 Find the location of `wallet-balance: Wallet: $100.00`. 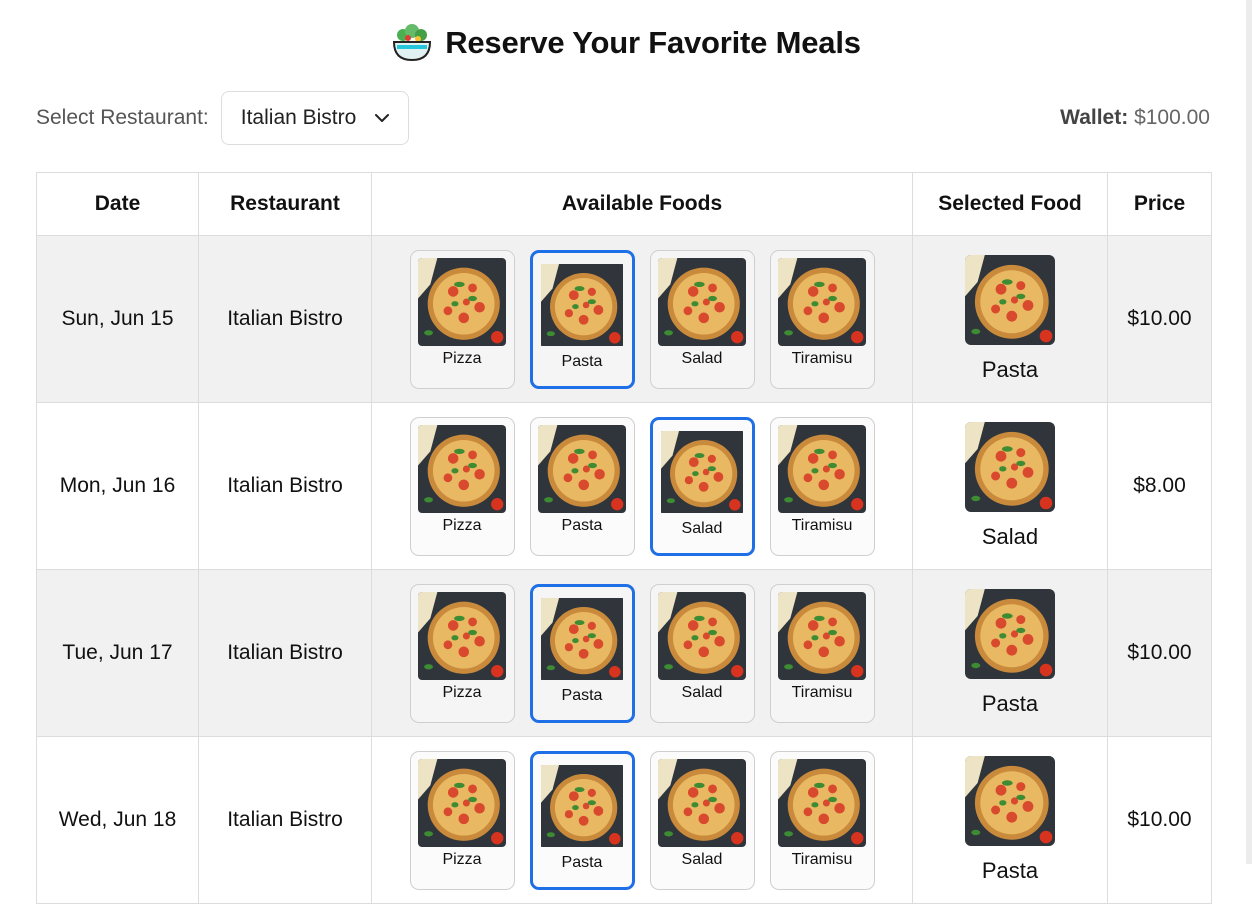

wallet-balance: Wallet: $100.00 is located at coordinates (1135, 118).